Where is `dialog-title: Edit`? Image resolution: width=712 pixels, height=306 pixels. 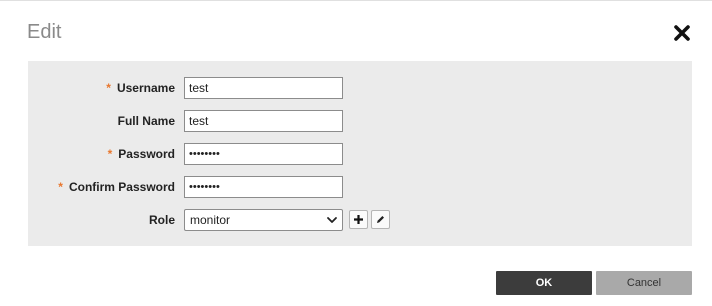 dialog-title: Edit is located at coordinates (44, 32).